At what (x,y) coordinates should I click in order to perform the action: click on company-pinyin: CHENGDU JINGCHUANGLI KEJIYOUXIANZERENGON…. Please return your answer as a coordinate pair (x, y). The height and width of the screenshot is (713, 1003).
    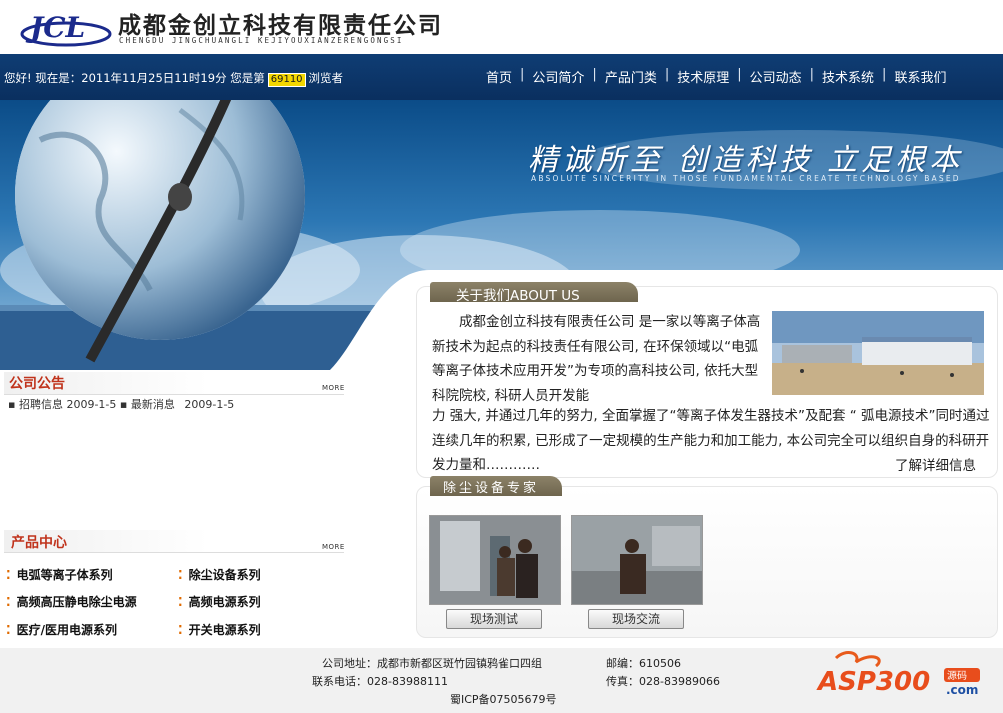
    Looking at the image, I should click on (261, 40).